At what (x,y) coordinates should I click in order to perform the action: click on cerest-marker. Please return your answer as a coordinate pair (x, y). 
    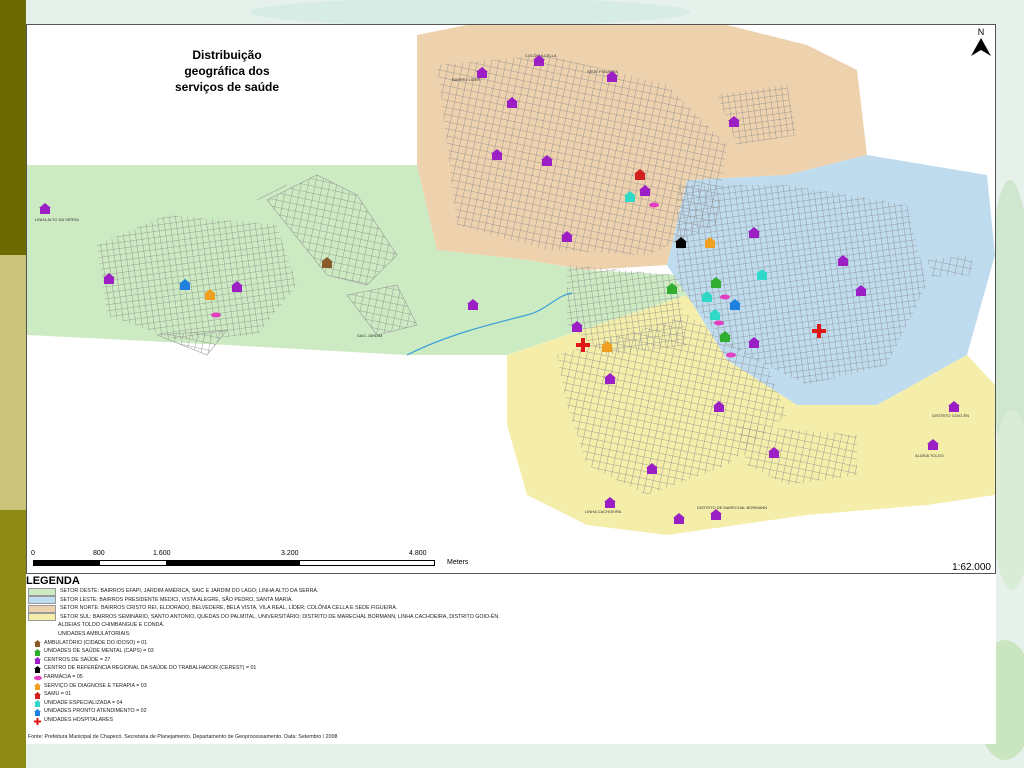
    Looking at the image, I should click on (681, 242).